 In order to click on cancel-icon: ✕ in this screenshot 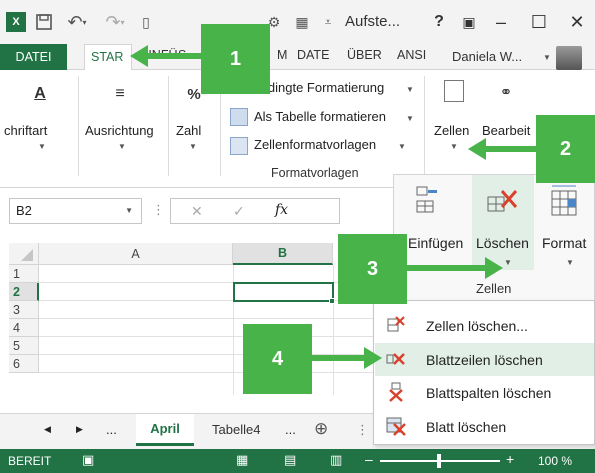, I will do `click(197, 211)`.